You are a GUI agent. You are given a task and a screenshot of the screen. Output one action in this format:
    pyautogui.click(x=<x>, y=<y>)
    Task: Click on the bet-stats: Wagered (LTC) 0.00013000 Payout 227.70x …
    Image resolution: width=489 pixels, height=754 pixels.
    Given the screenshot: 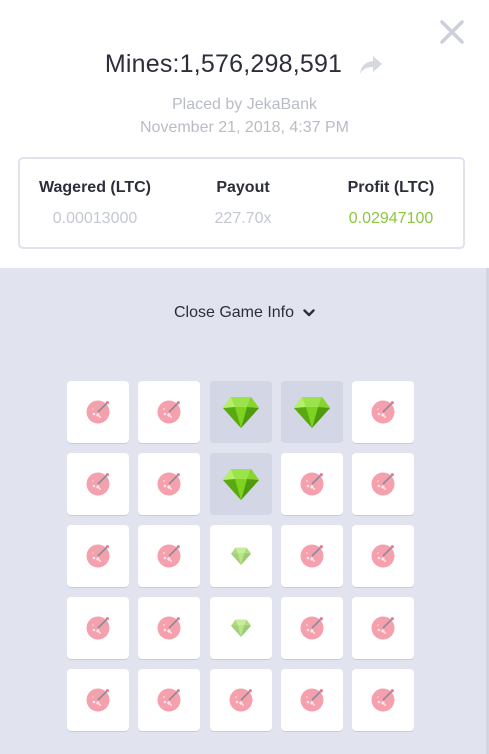 What is the action you would take?
    pyautogui.click(x=241, y=203)
    